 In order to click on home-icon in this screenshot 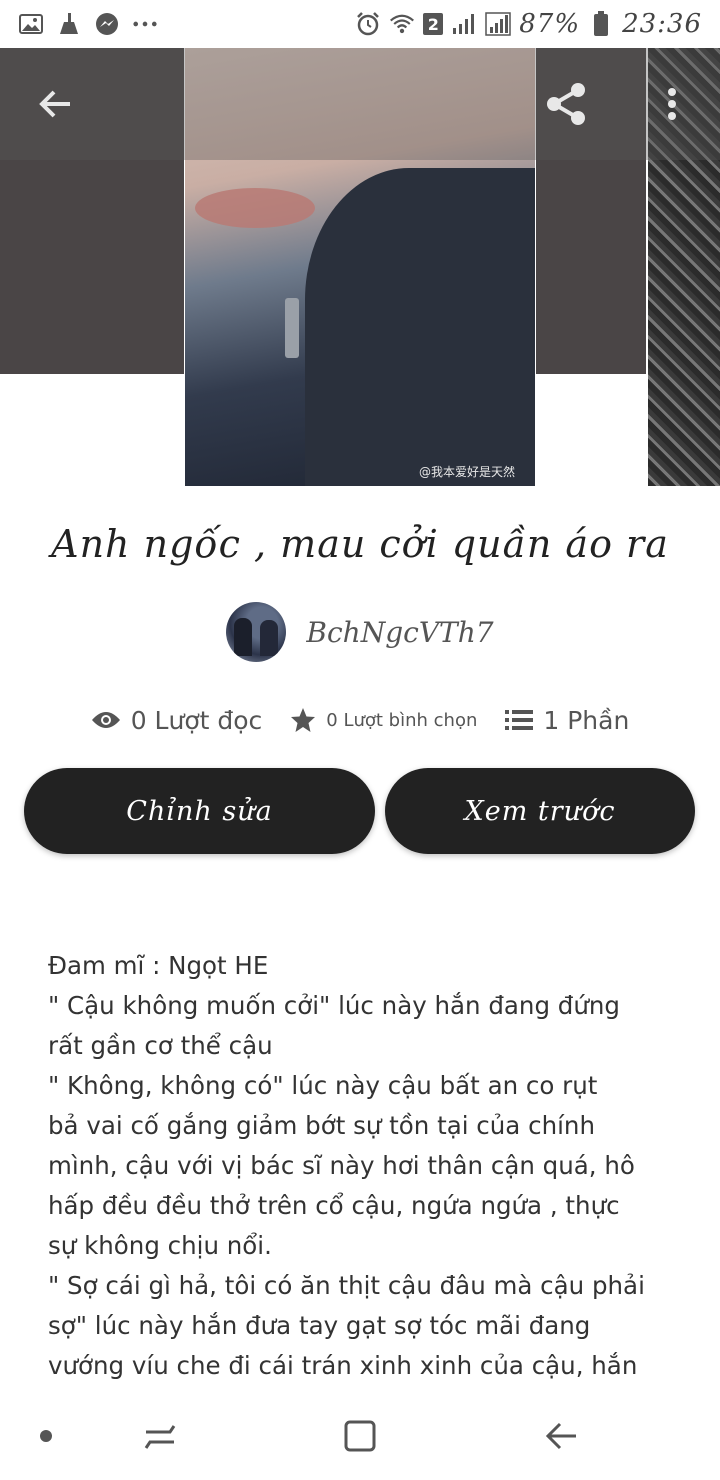, I will do `click(360, 1436)`.